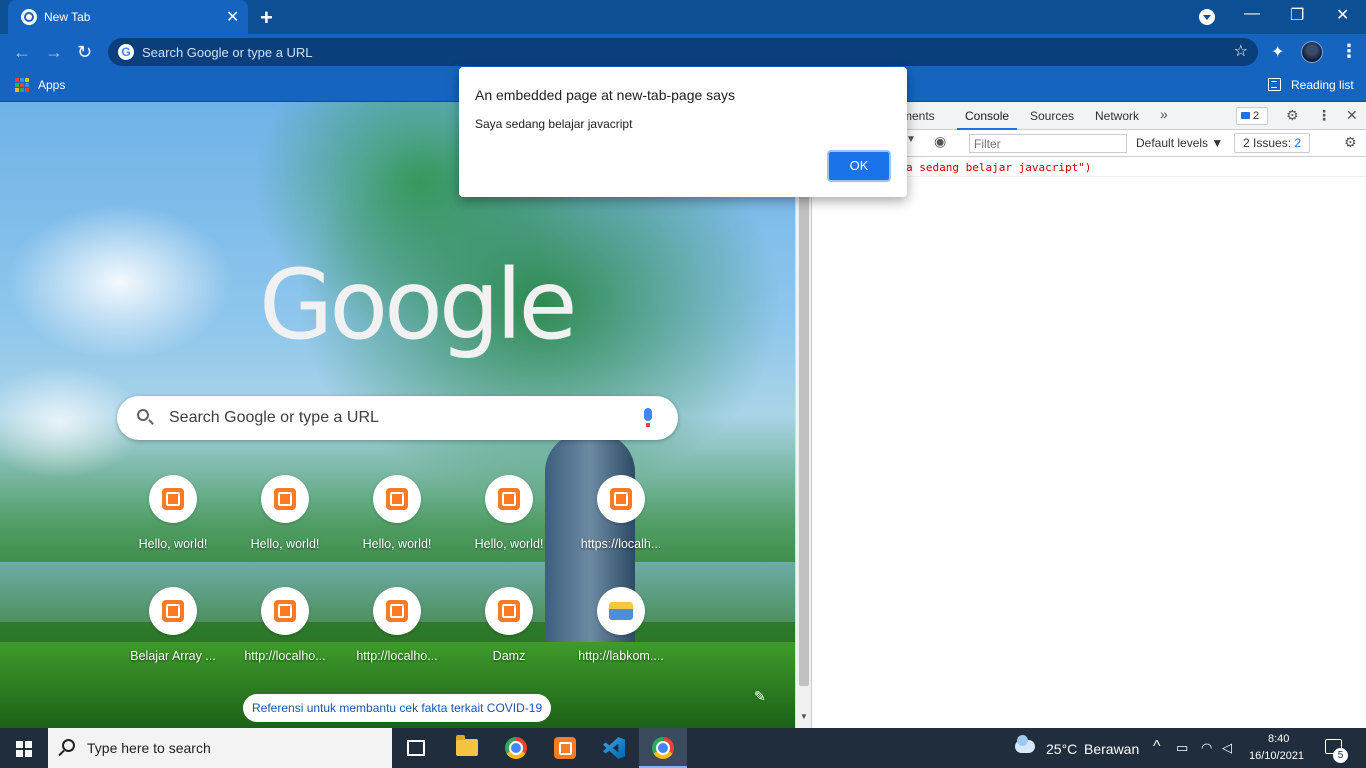  Describe the element at coordinates (128, 17) in the screenshot. I see `tab-new-tab: New Tab ✕` at that location.